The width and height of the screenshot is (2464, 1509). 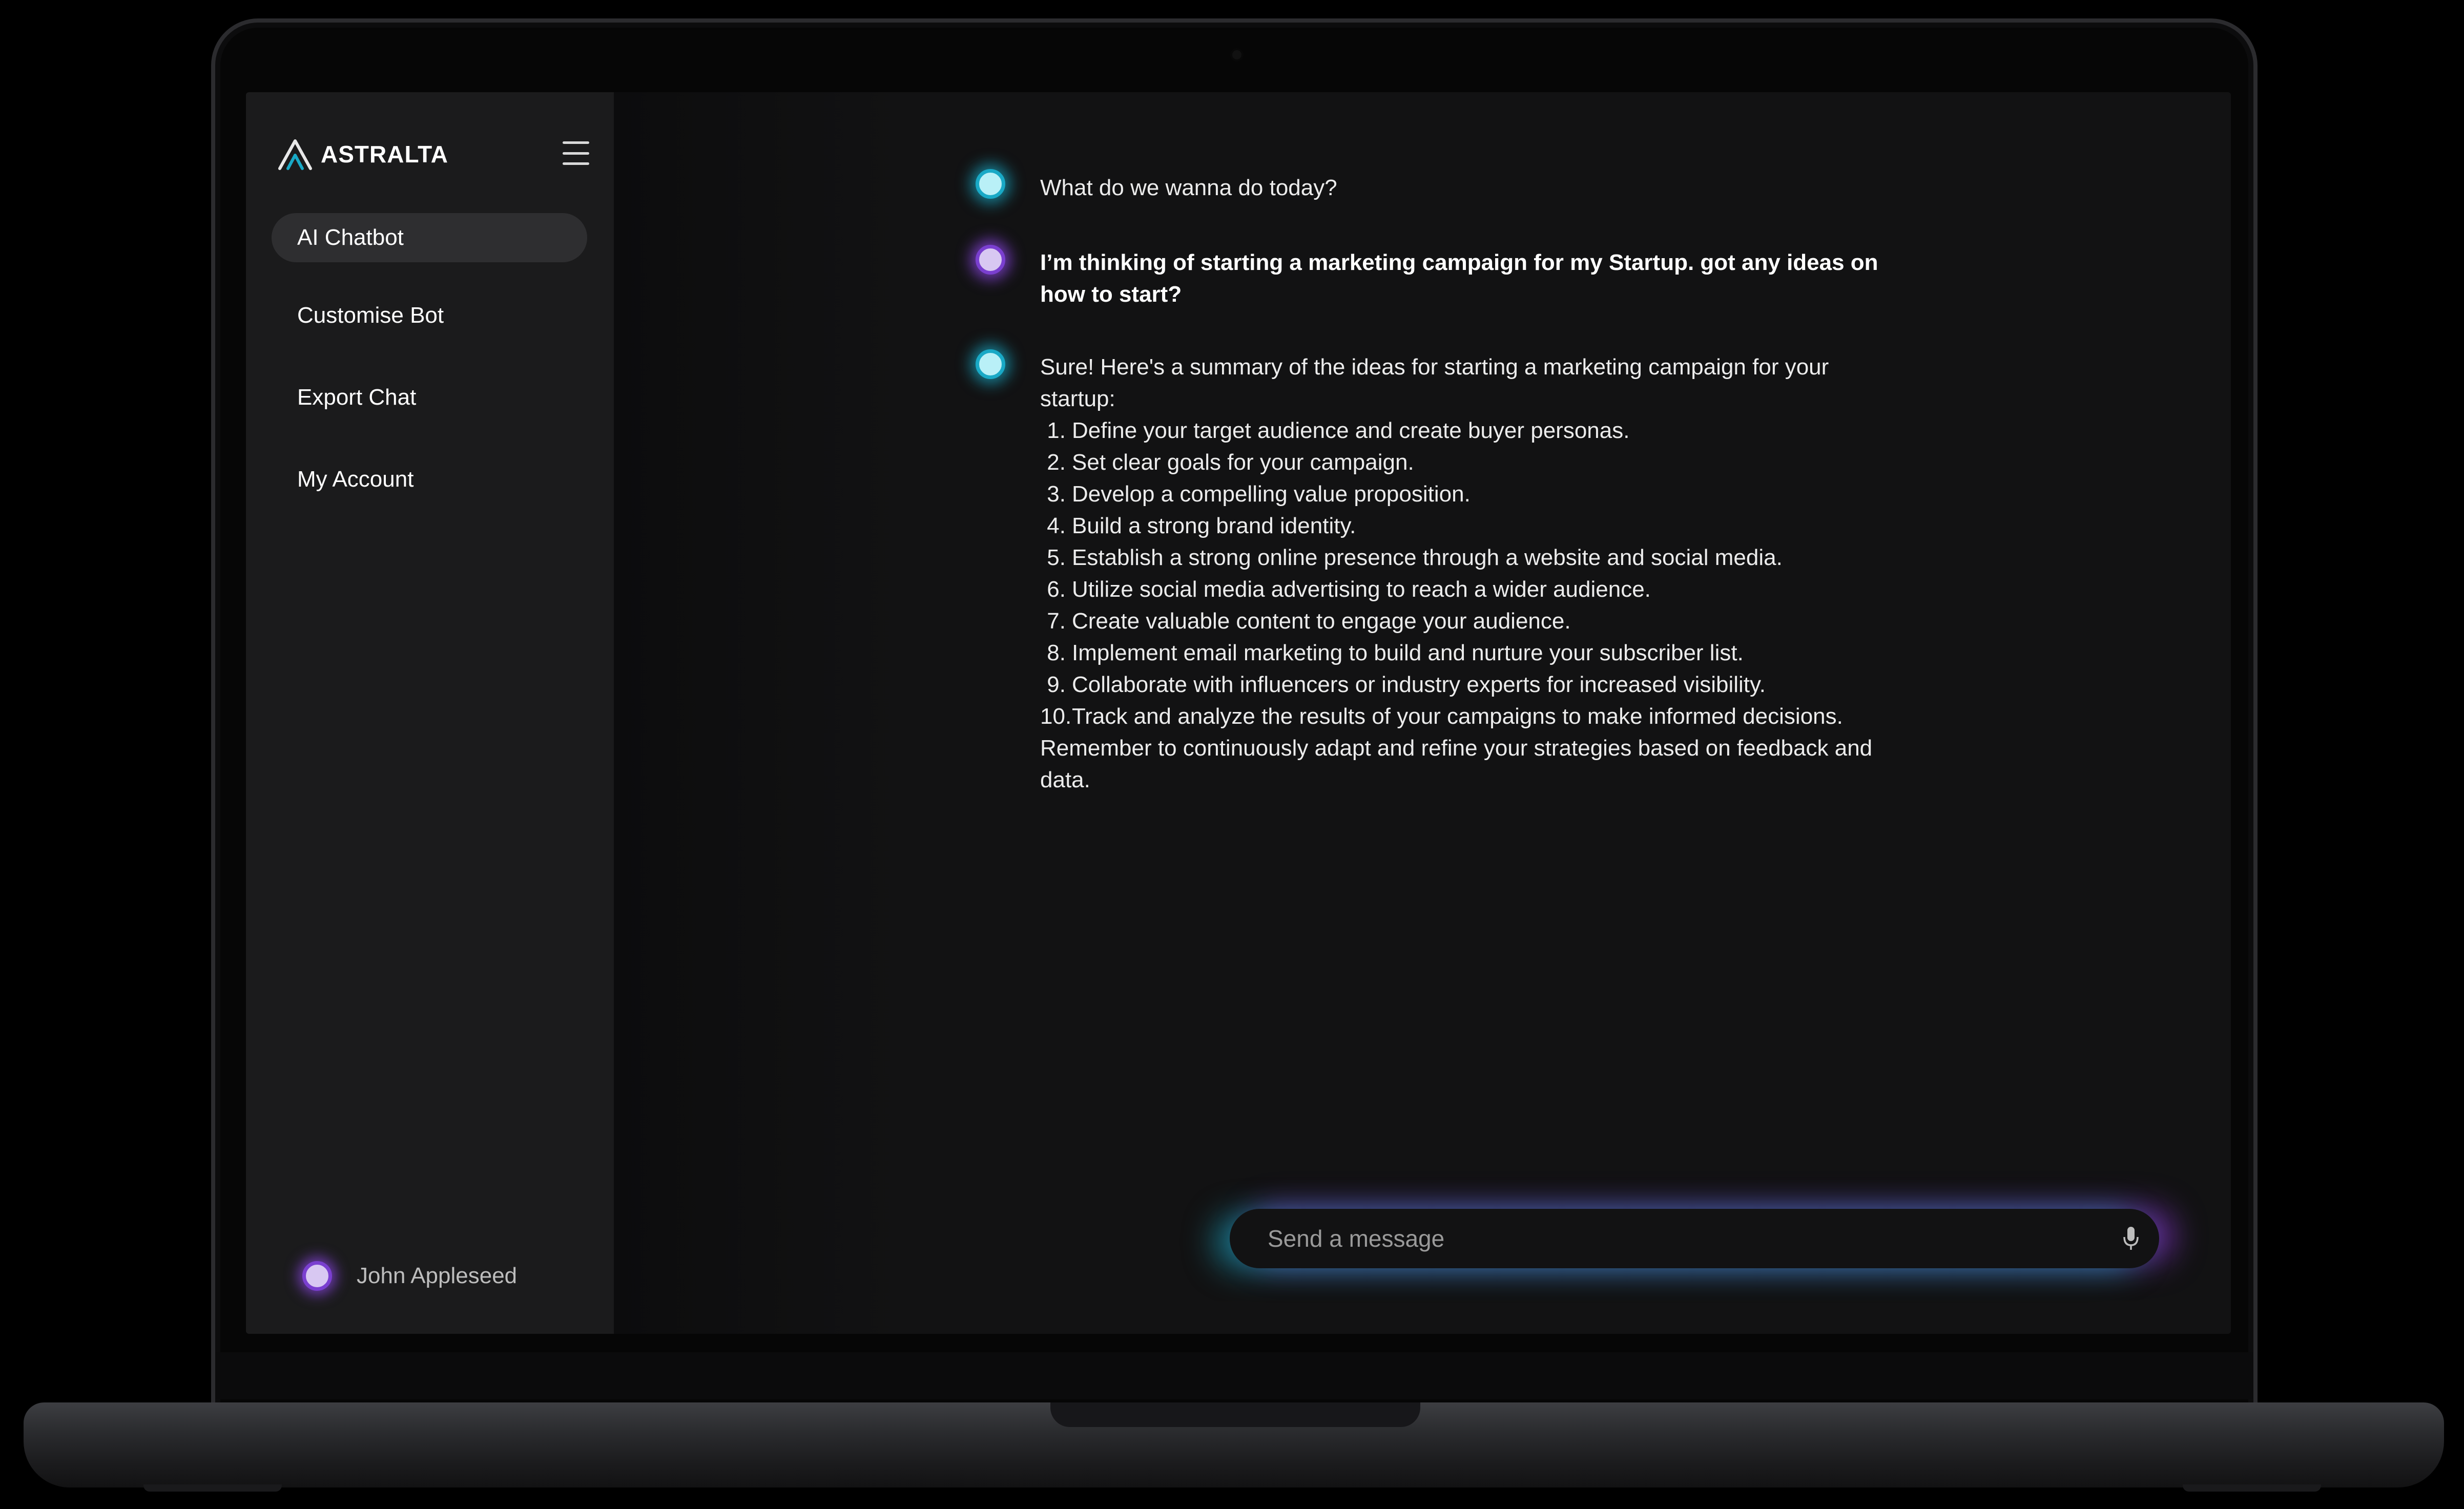 I want to click on sidebar-item-customise-bot: Customise Bot, so click(x=429, y=315).